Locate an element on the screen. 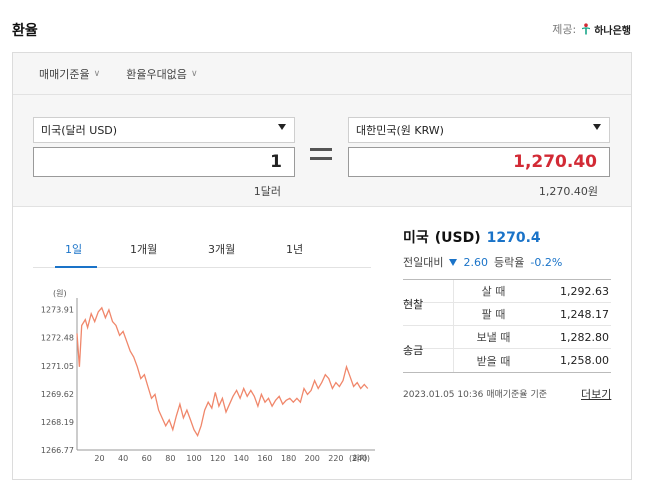 The image size is (649, 494). rate-basis-dropdown: 매매기준율 ∨ is located at coordinates (69, 74).